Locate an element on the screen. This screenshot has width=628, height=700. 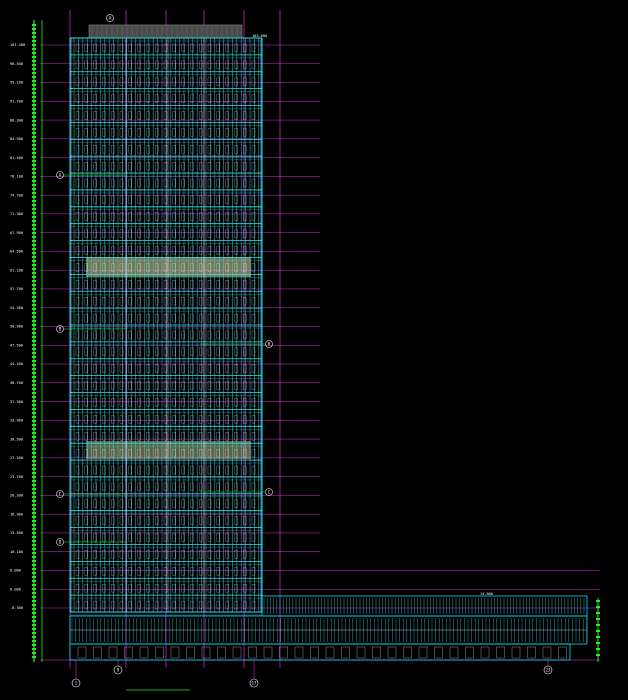
level-label: 61.100 is located at coordinates (16, 270).